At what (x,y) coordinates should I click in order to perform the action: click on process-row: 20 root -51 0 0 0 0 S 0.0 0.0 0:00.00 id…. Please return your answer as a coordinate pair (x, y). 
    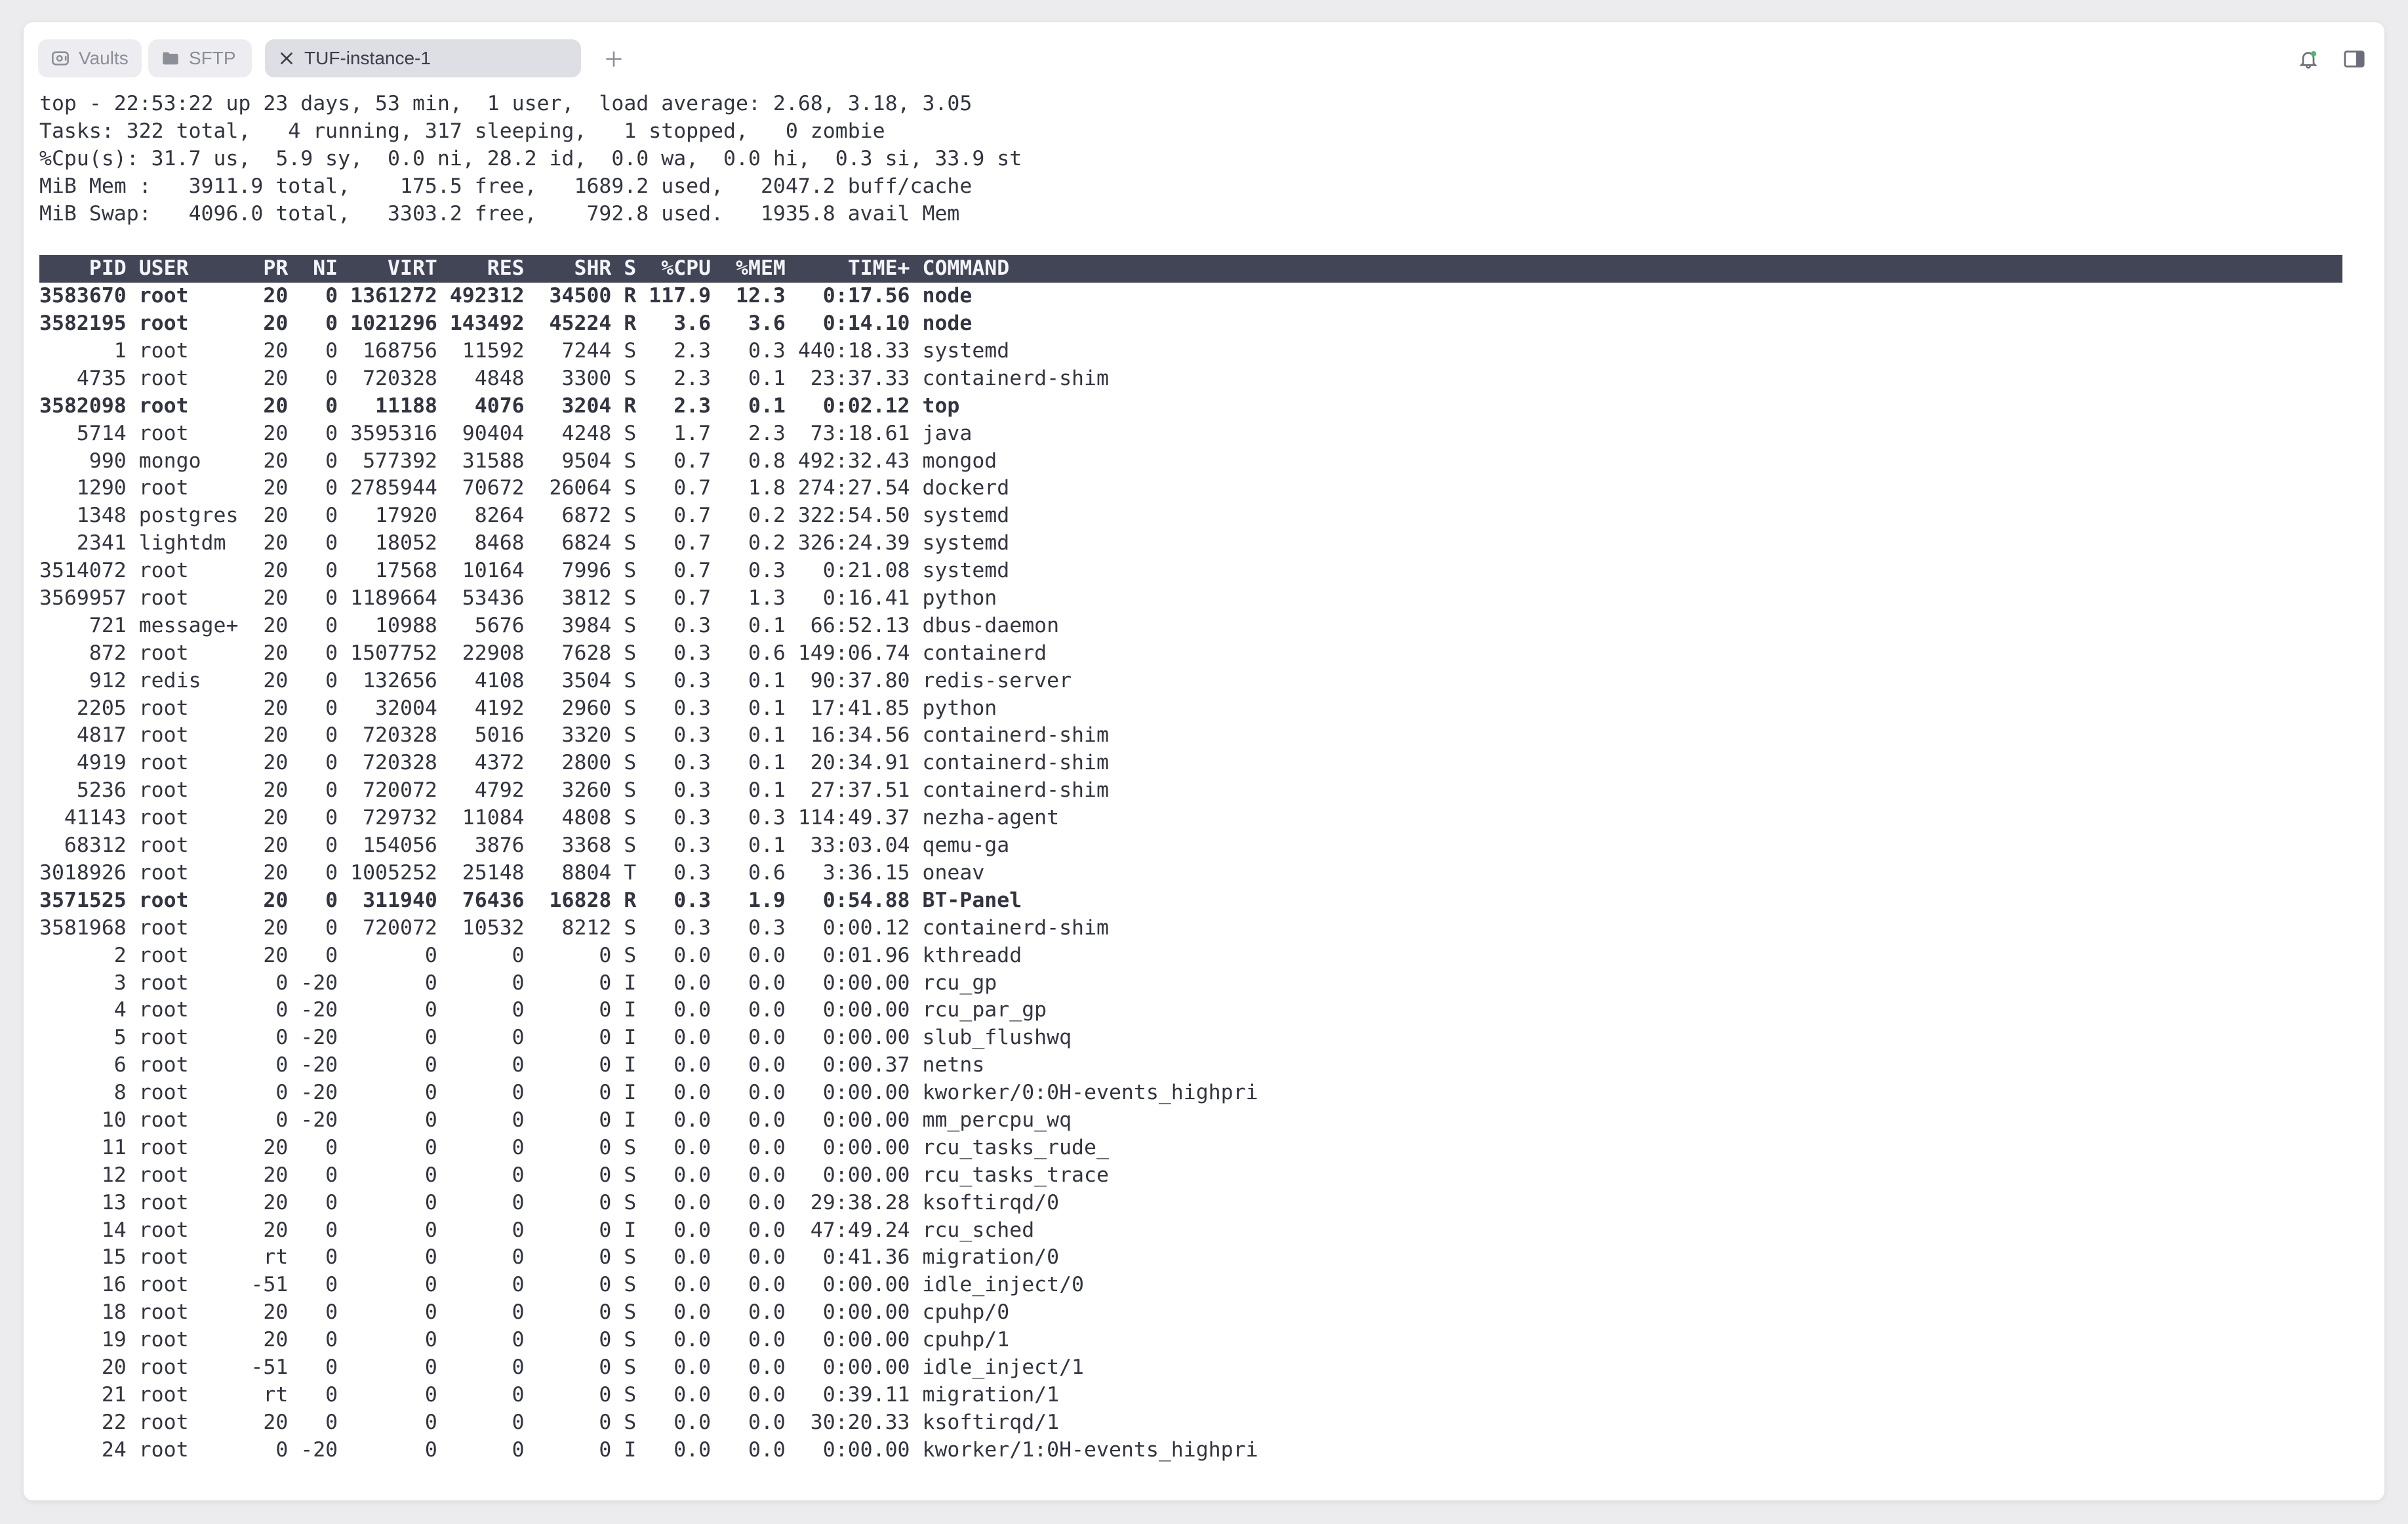
    Looking at the image, I should click on (562, 1367).